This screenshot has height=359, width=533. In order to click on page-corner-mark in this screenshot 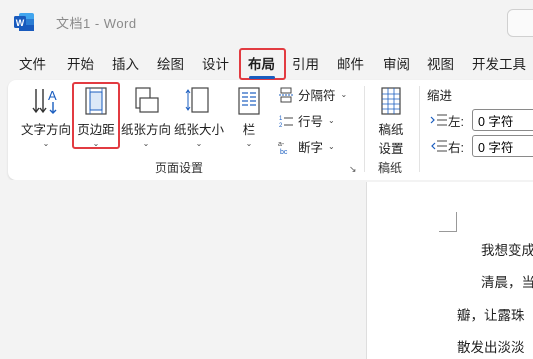, I will do `click(448, 222)`.